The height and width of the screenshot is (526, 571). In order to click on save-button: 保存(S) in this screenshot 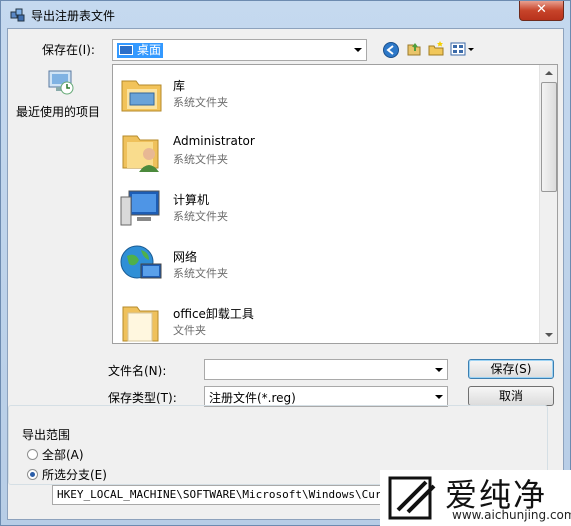, I will do `click(511, 369)`.